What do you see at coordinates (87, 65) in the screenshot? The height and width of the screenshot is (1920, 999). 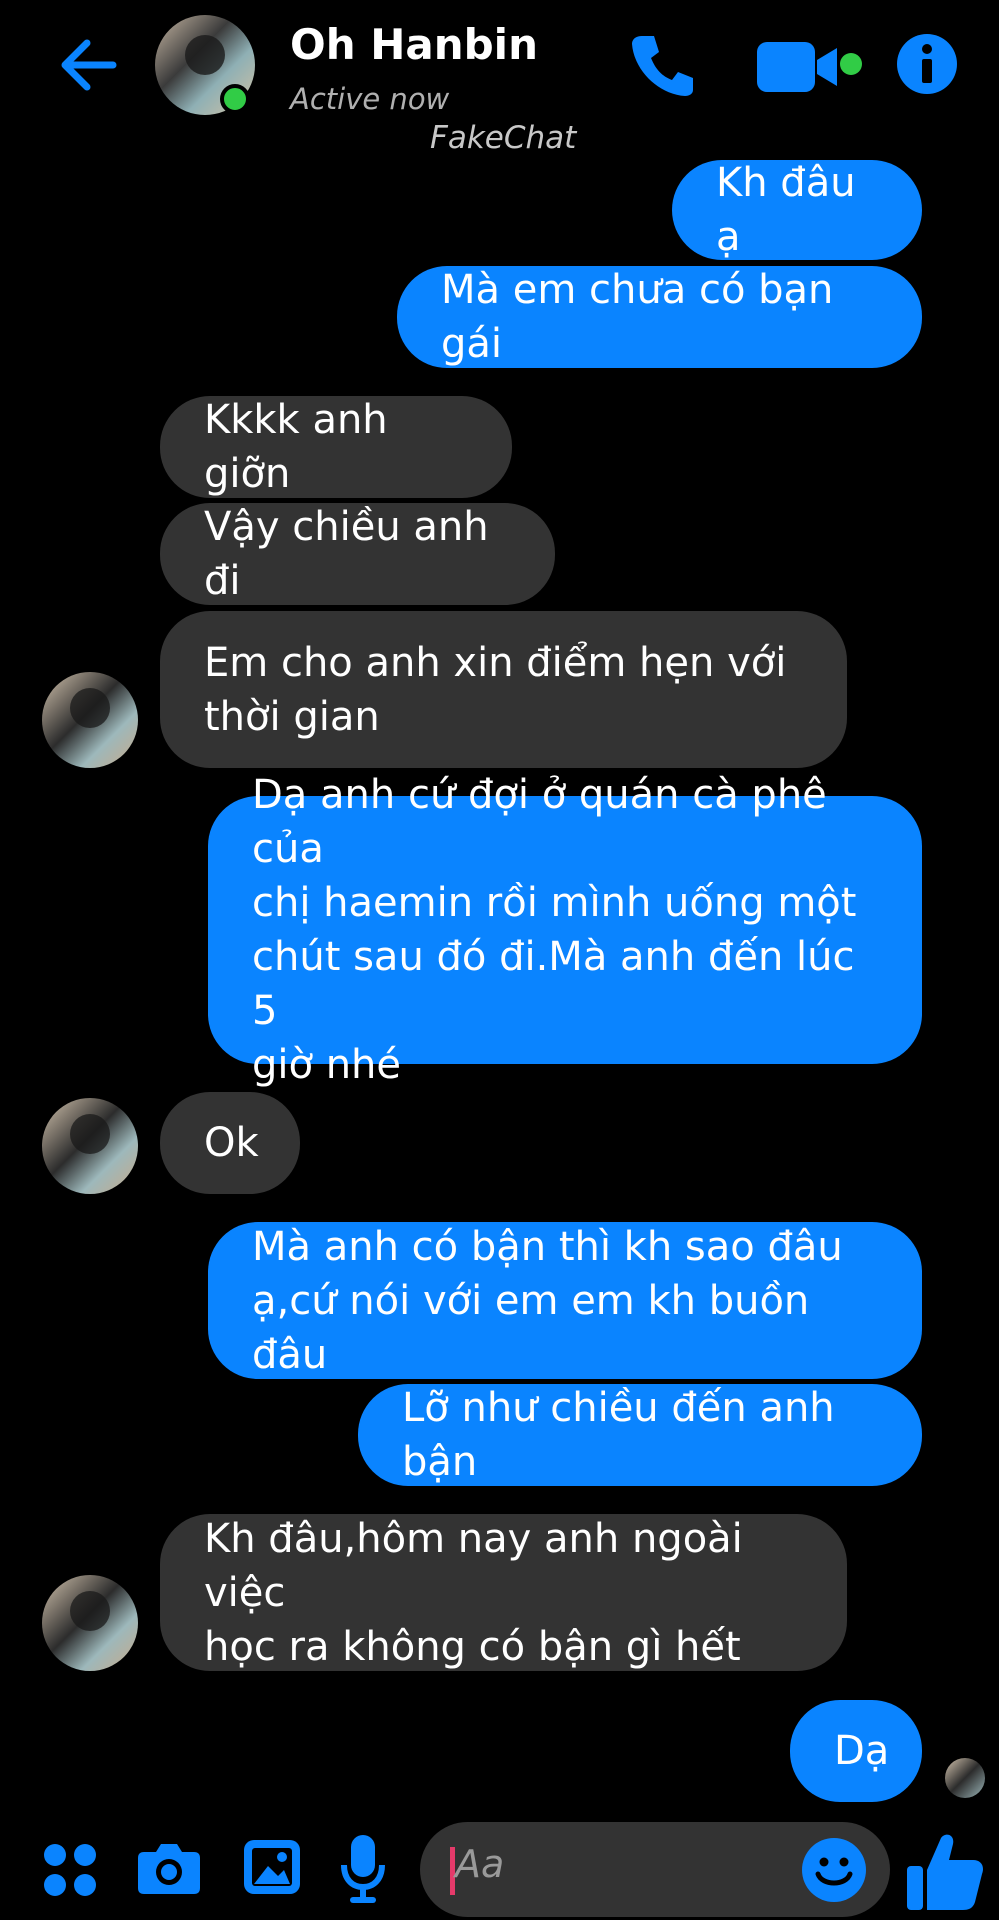 I see `back-arrow-icon` at bounding box center [87, 65].